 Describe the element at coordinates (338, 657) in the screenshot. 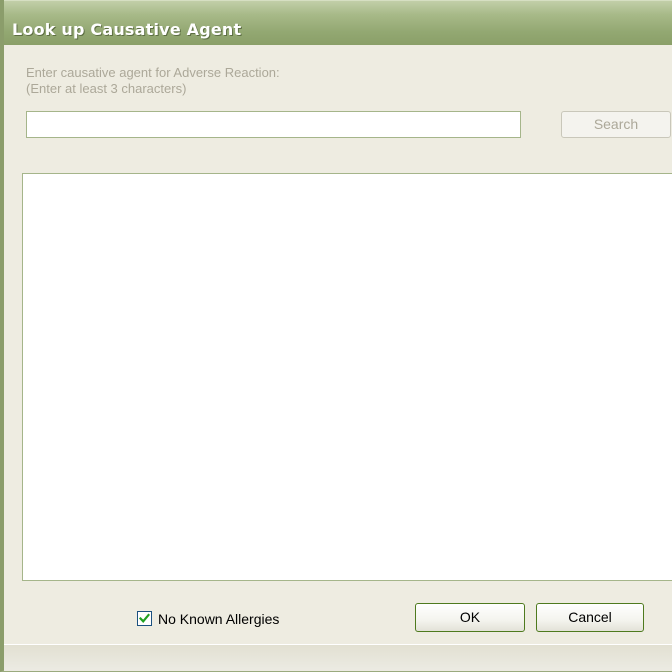

I see `status-bar` at that location.